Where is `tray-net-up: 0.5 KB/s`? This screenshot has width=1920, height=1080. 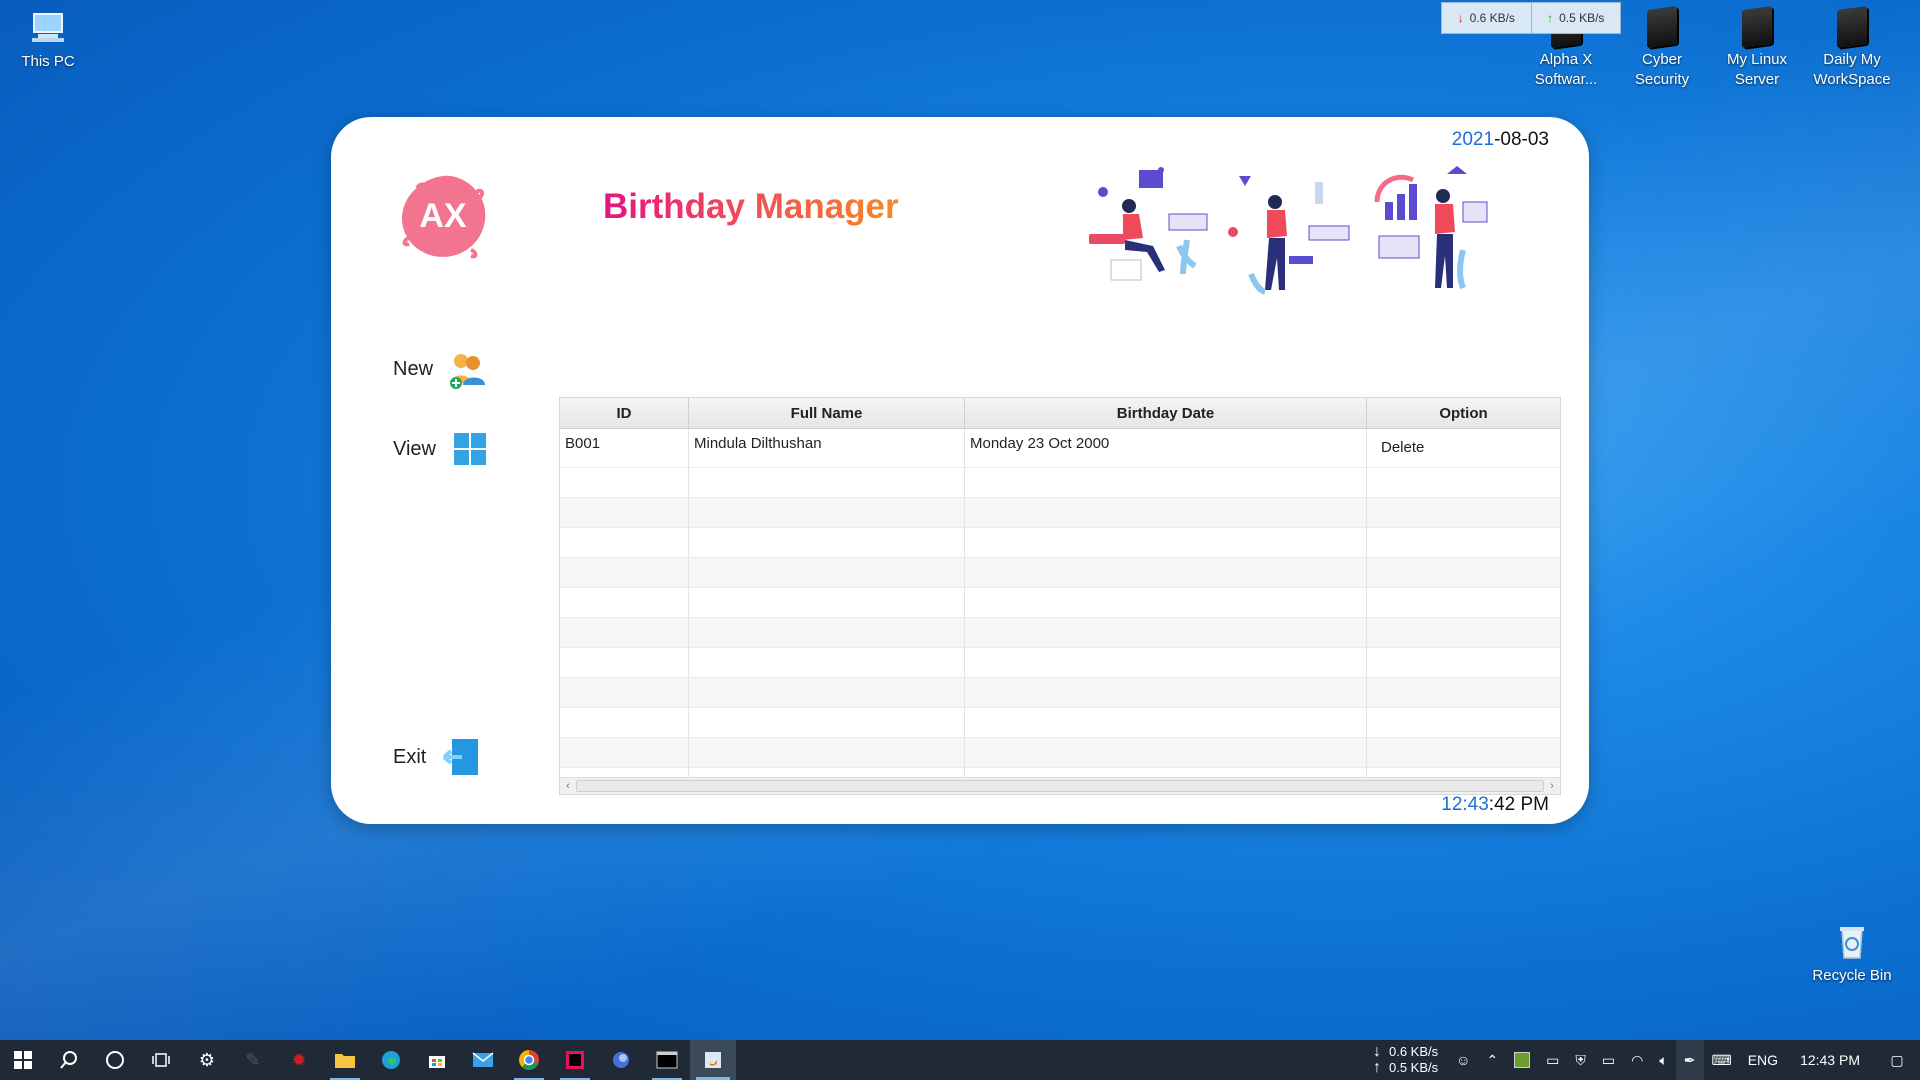 tray-net-up: 0.5 KB/s is located at coordinates (1414, 1067).